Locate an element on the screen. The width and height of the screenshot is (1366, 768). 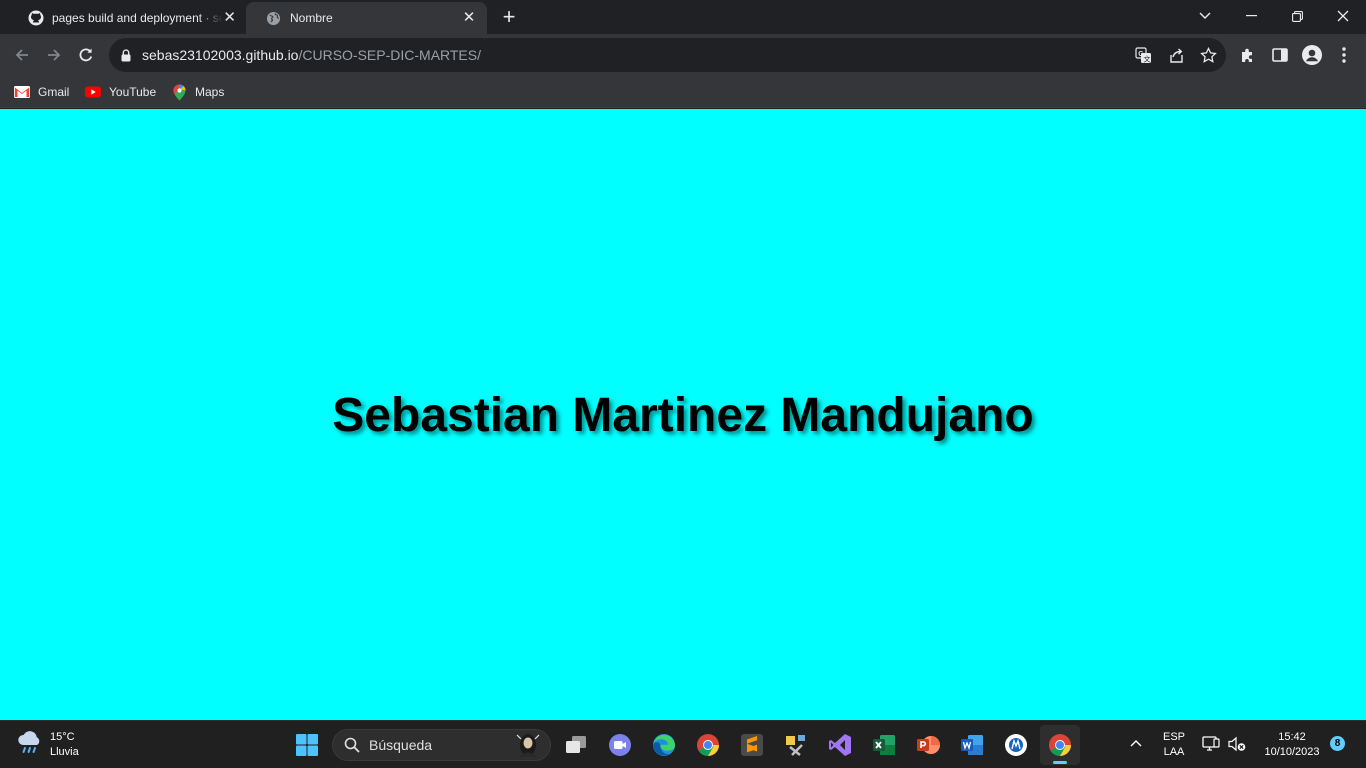
taskbar-app-unknown is located at coordinates (1016, 745).